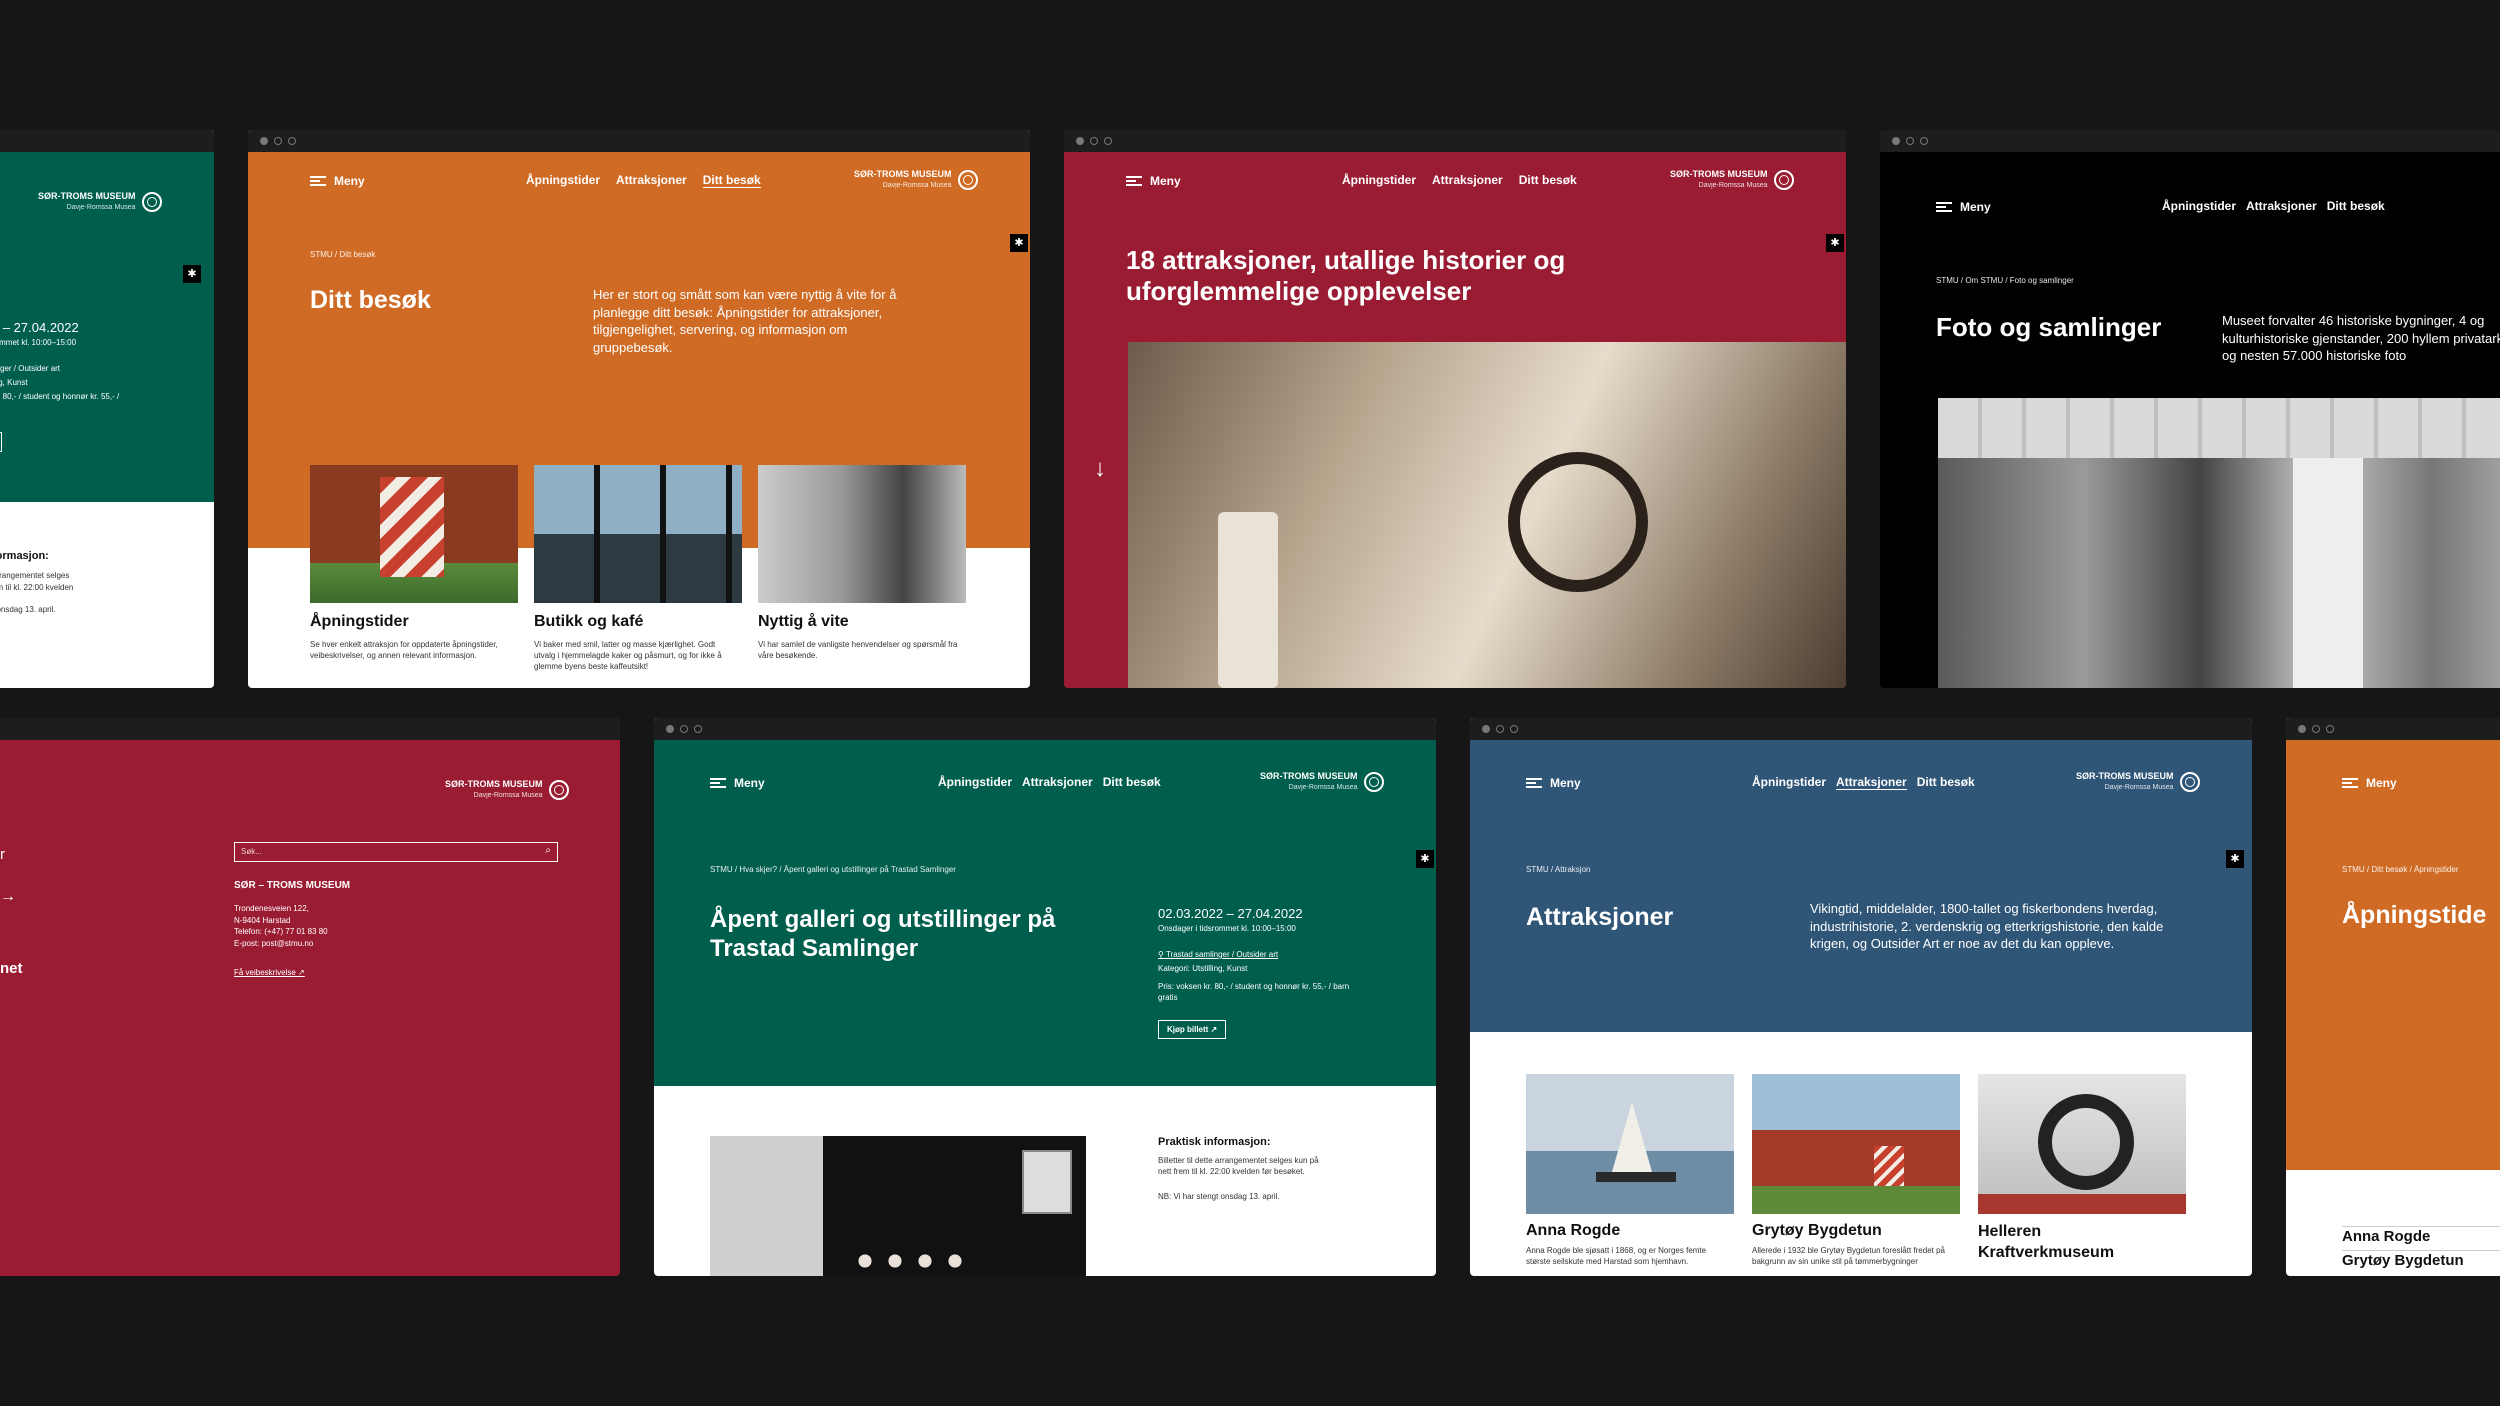  What do you see at coordinates (281, 944) in the screenshot?
I see `email: E-post: post@stmu.no` at bounding box center [281, 944].